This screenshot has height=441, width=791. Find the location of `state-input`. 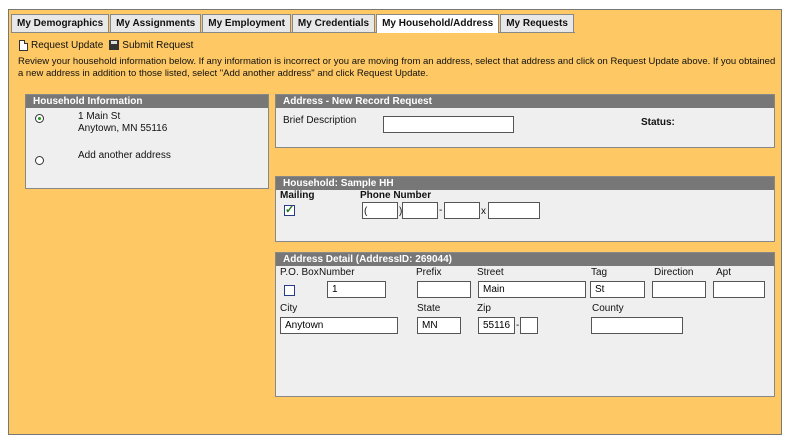

state-input is located at coordinates (439, 325).